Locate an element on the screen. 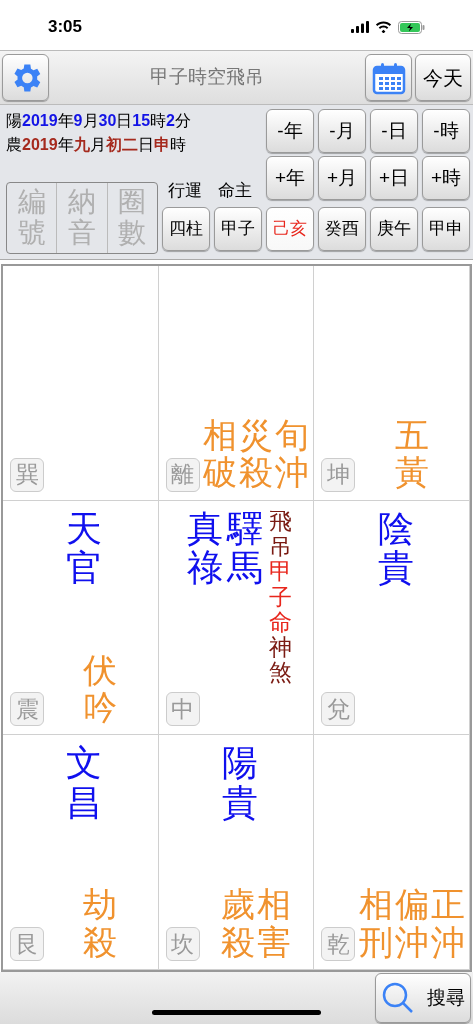  step-button: +年 is located at coordinates (290, 178).